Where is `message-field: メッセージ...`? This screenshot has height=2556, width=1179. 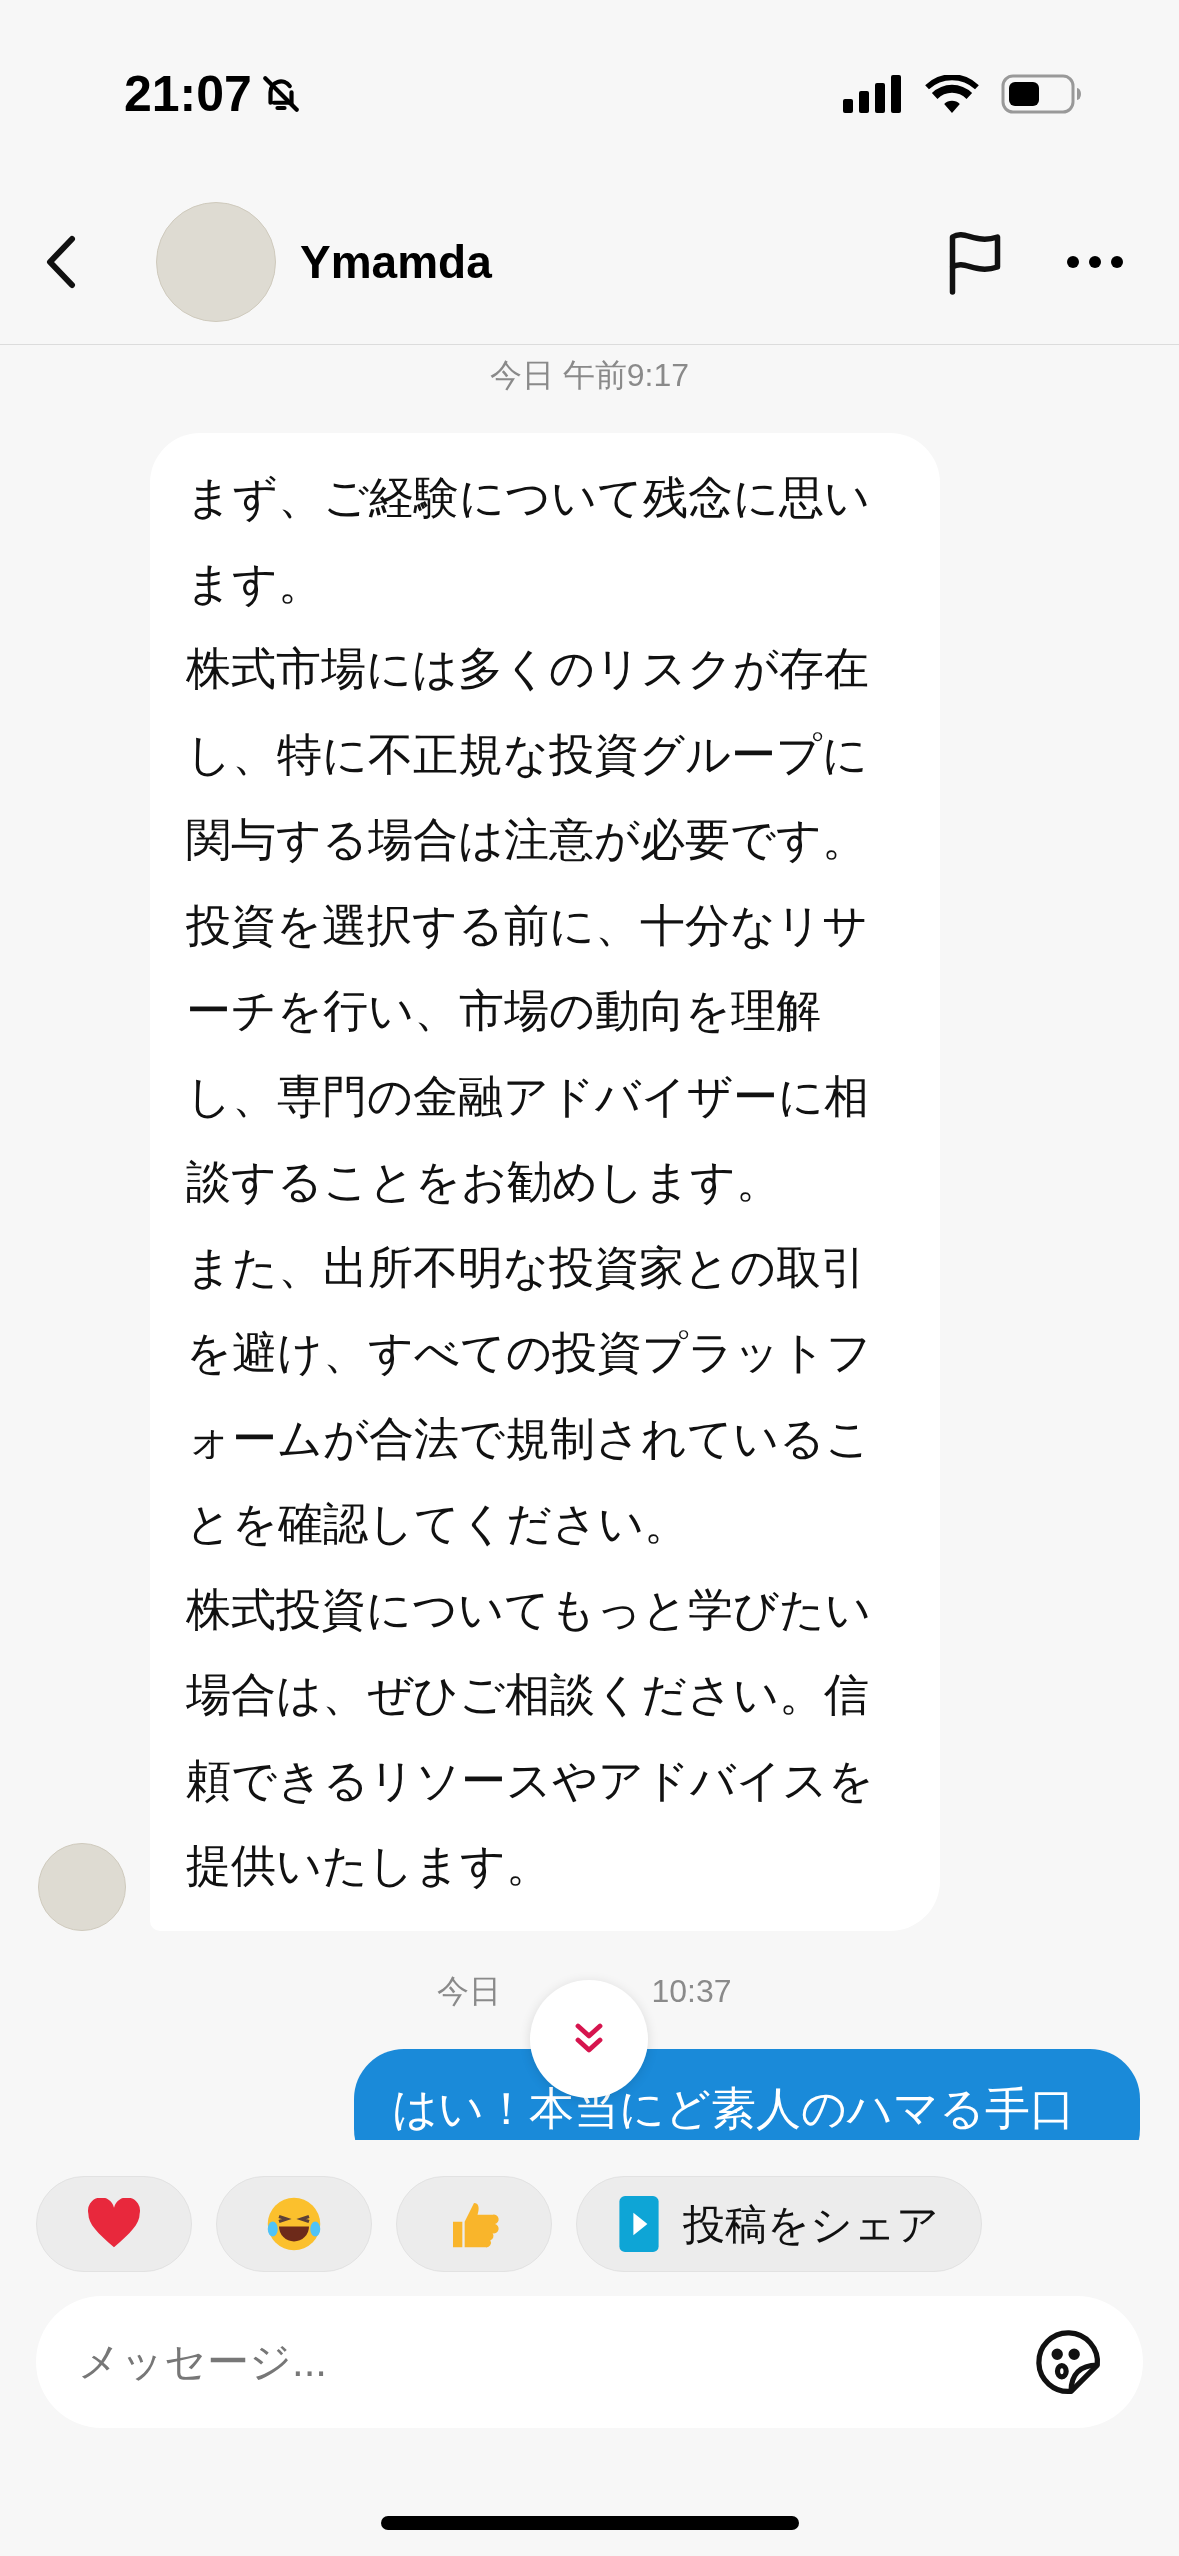 message-field: メッセージ... is located at coordinates (589, 2362).